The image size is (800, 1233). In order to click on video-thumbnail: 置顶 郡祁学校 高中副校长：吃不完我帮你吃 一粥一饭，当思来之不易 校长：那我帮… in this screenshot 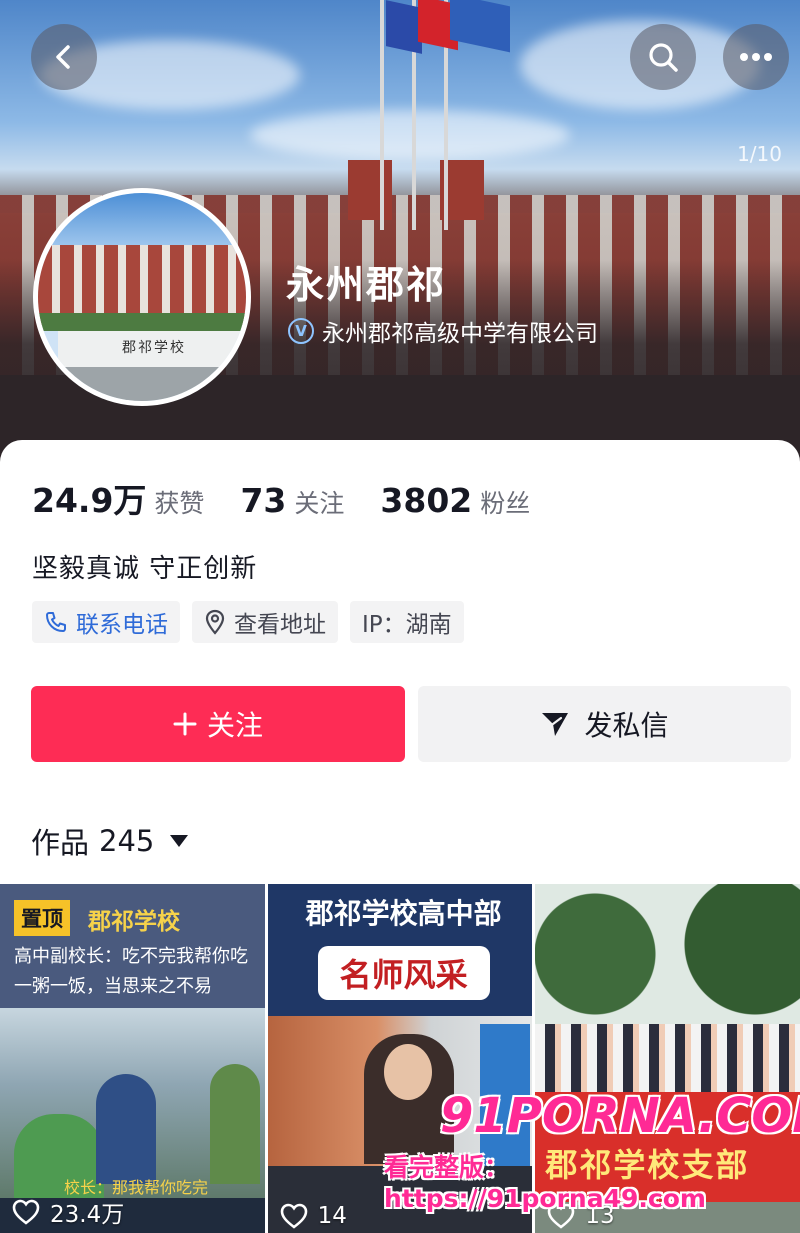, I will do `click(132, 1058)`.